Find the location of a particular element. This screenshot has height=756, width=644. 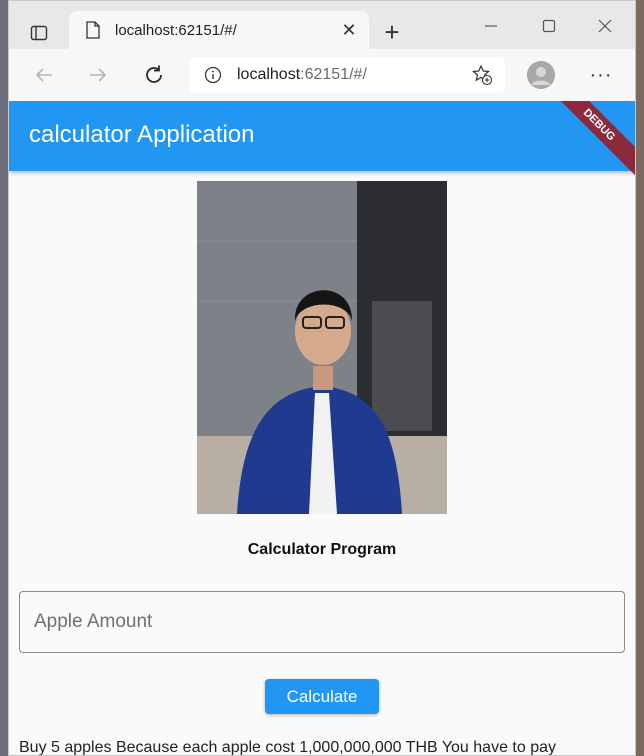

forward-button is located at coordinates (98, 75).